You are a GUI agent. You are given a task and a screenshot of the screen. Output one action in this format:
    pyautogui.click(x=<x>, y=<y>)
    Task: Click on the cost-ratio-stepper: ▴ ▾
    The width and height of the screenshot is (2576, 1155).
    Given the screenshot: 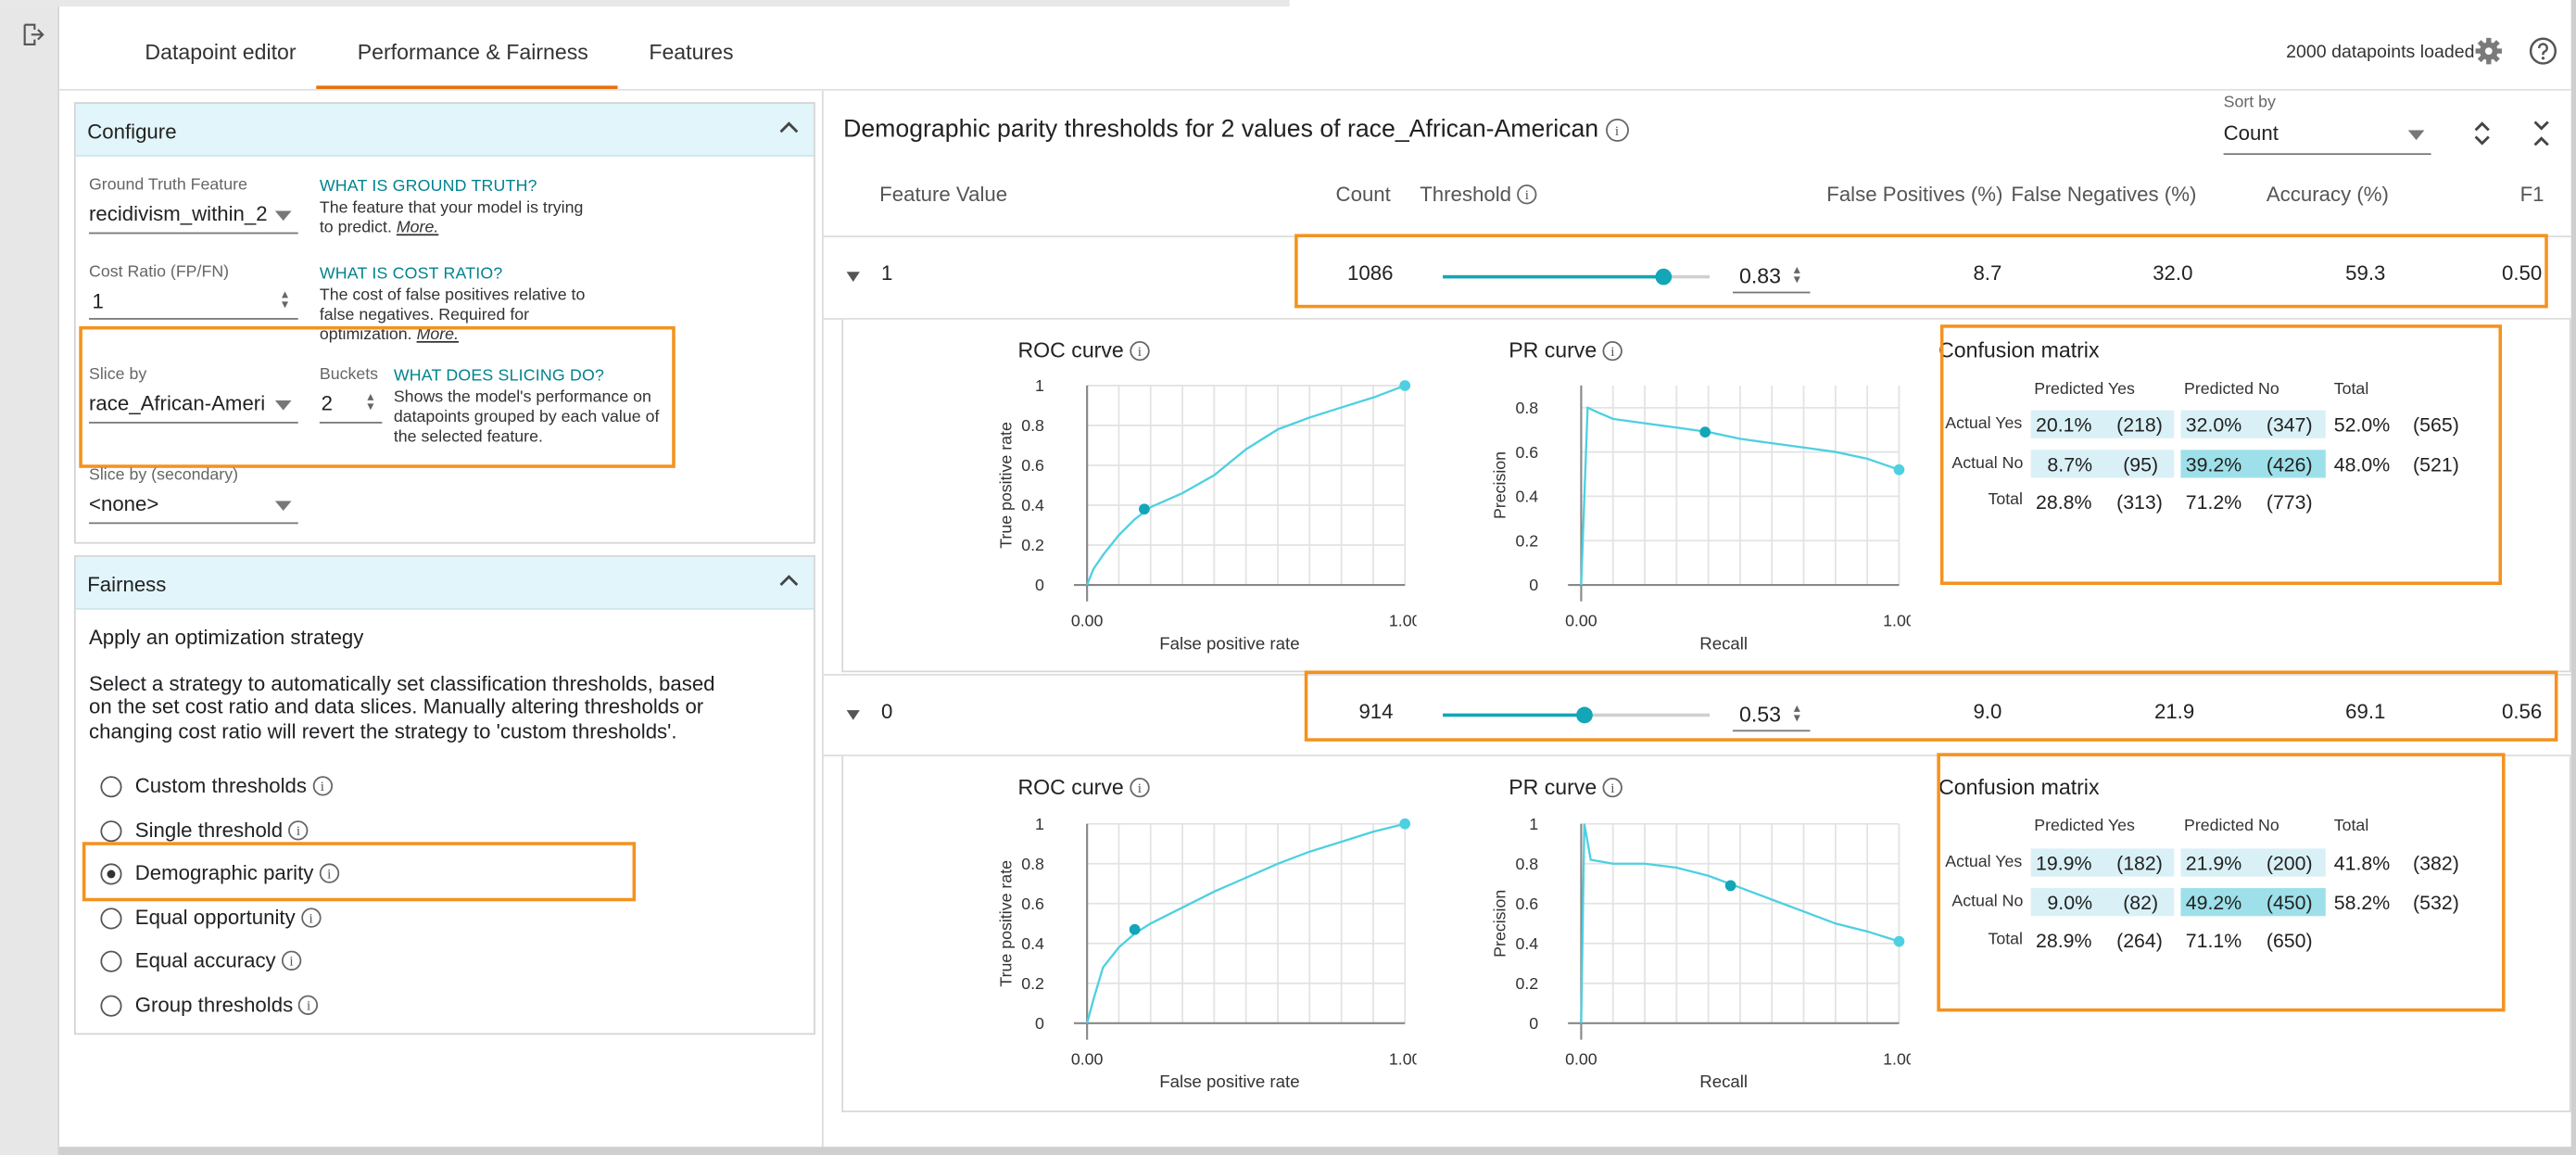 What is the action you would take?
    pyautogui.click(x=285, y=299)
    